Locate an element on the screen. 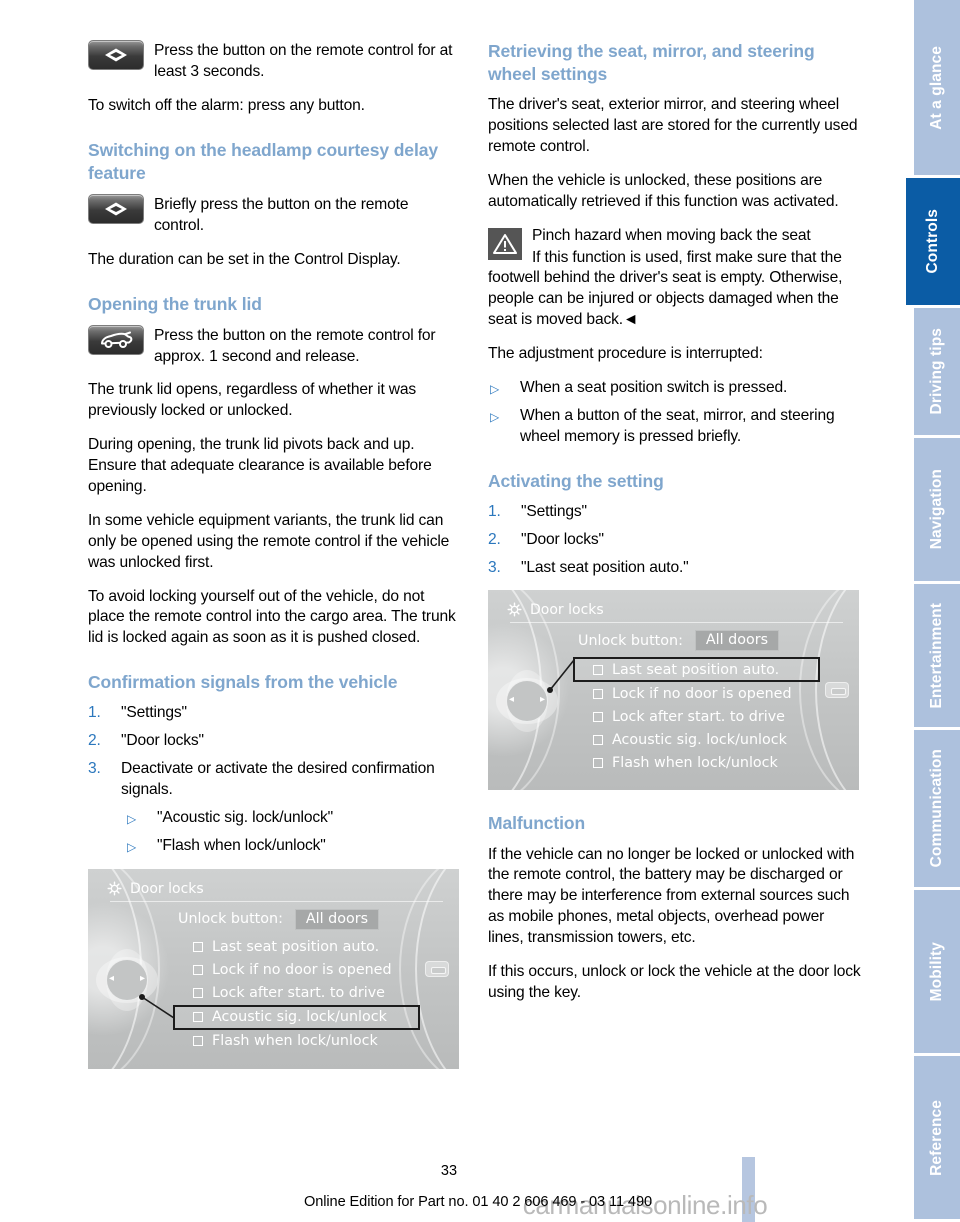 This screenshot has width=960, height=1222. malfunction-heading: Malfunction is located at coordinates (537, 823).